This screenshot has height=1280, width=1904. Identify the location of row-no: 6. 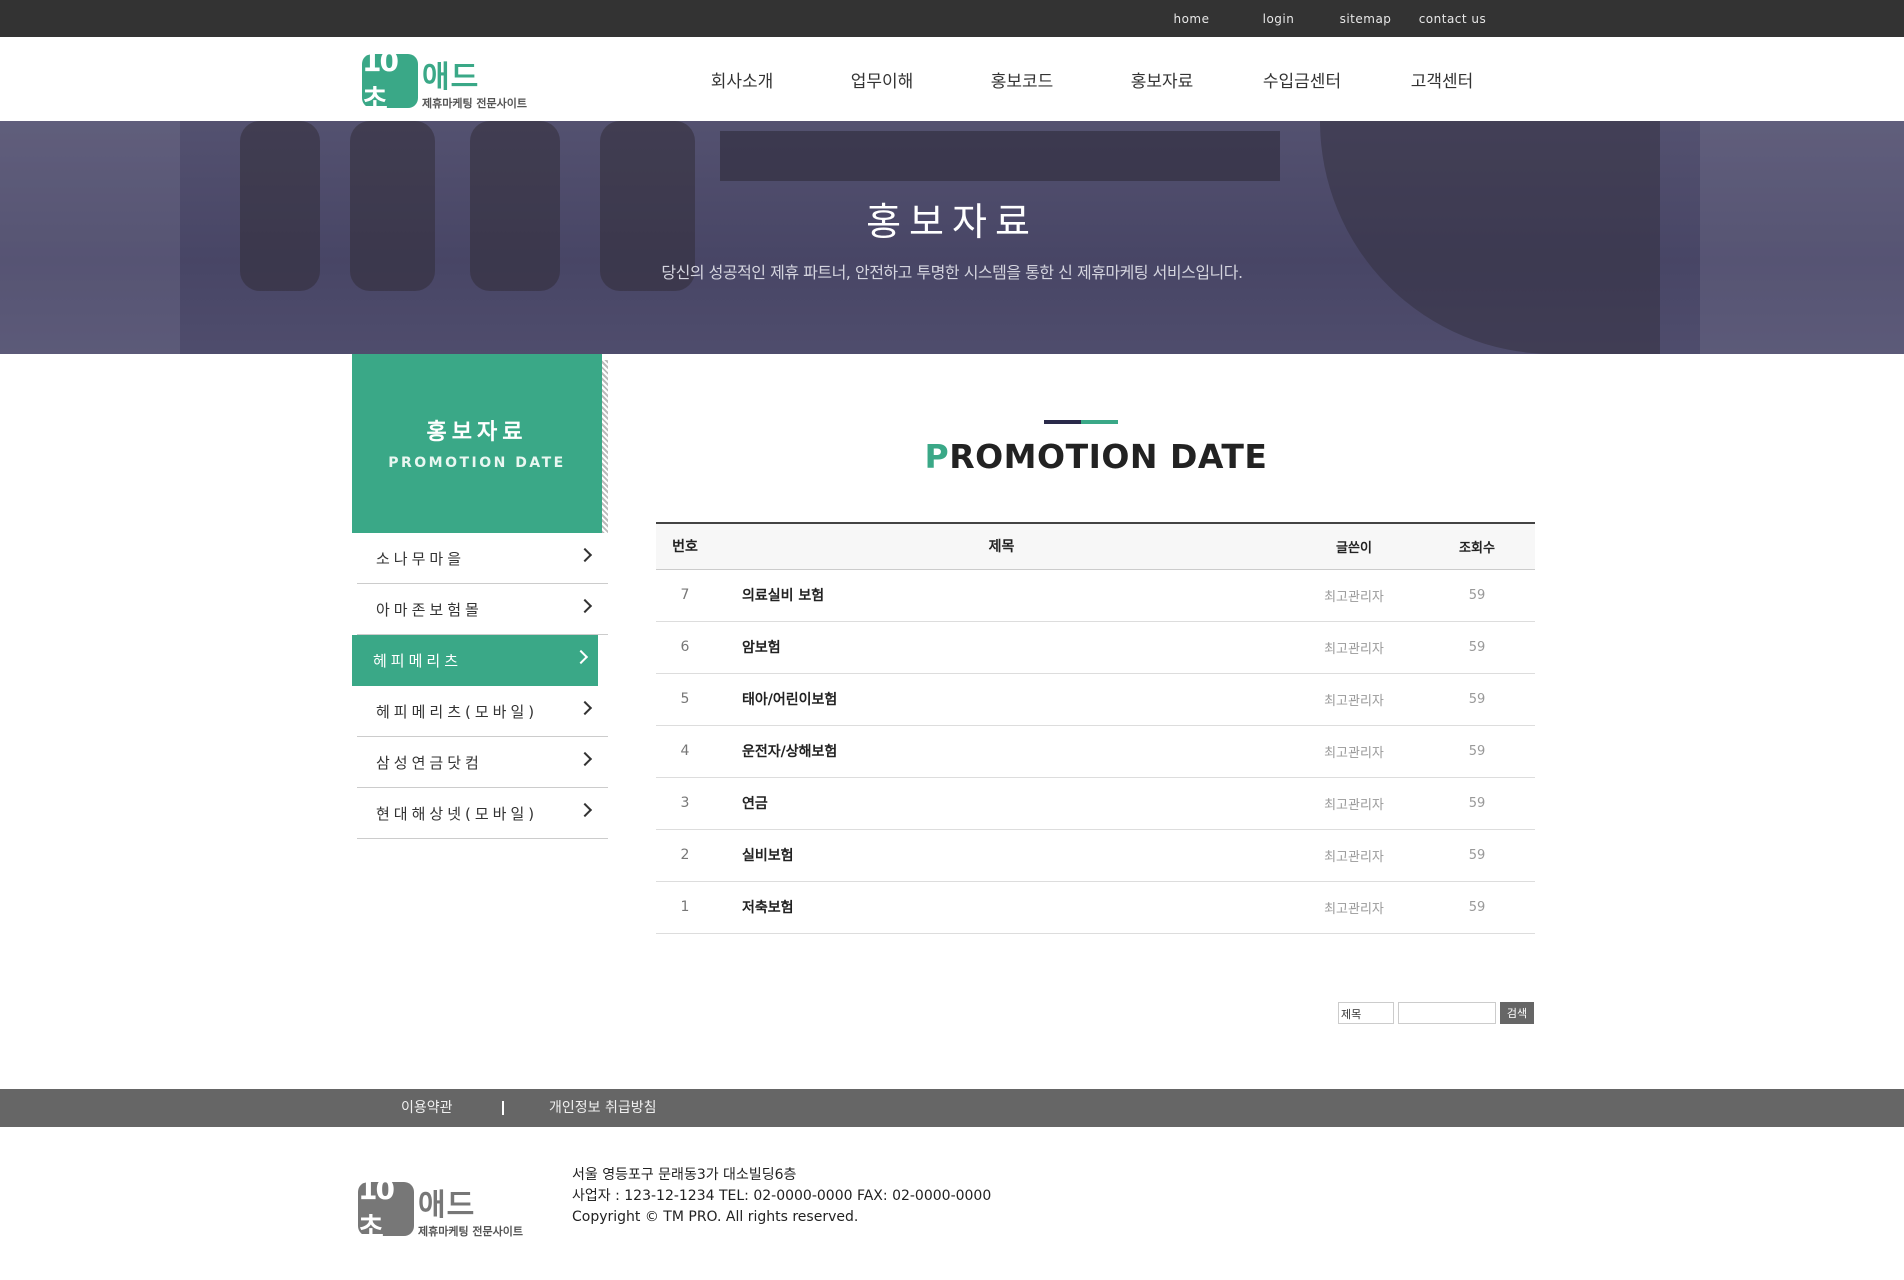
(685, 647).